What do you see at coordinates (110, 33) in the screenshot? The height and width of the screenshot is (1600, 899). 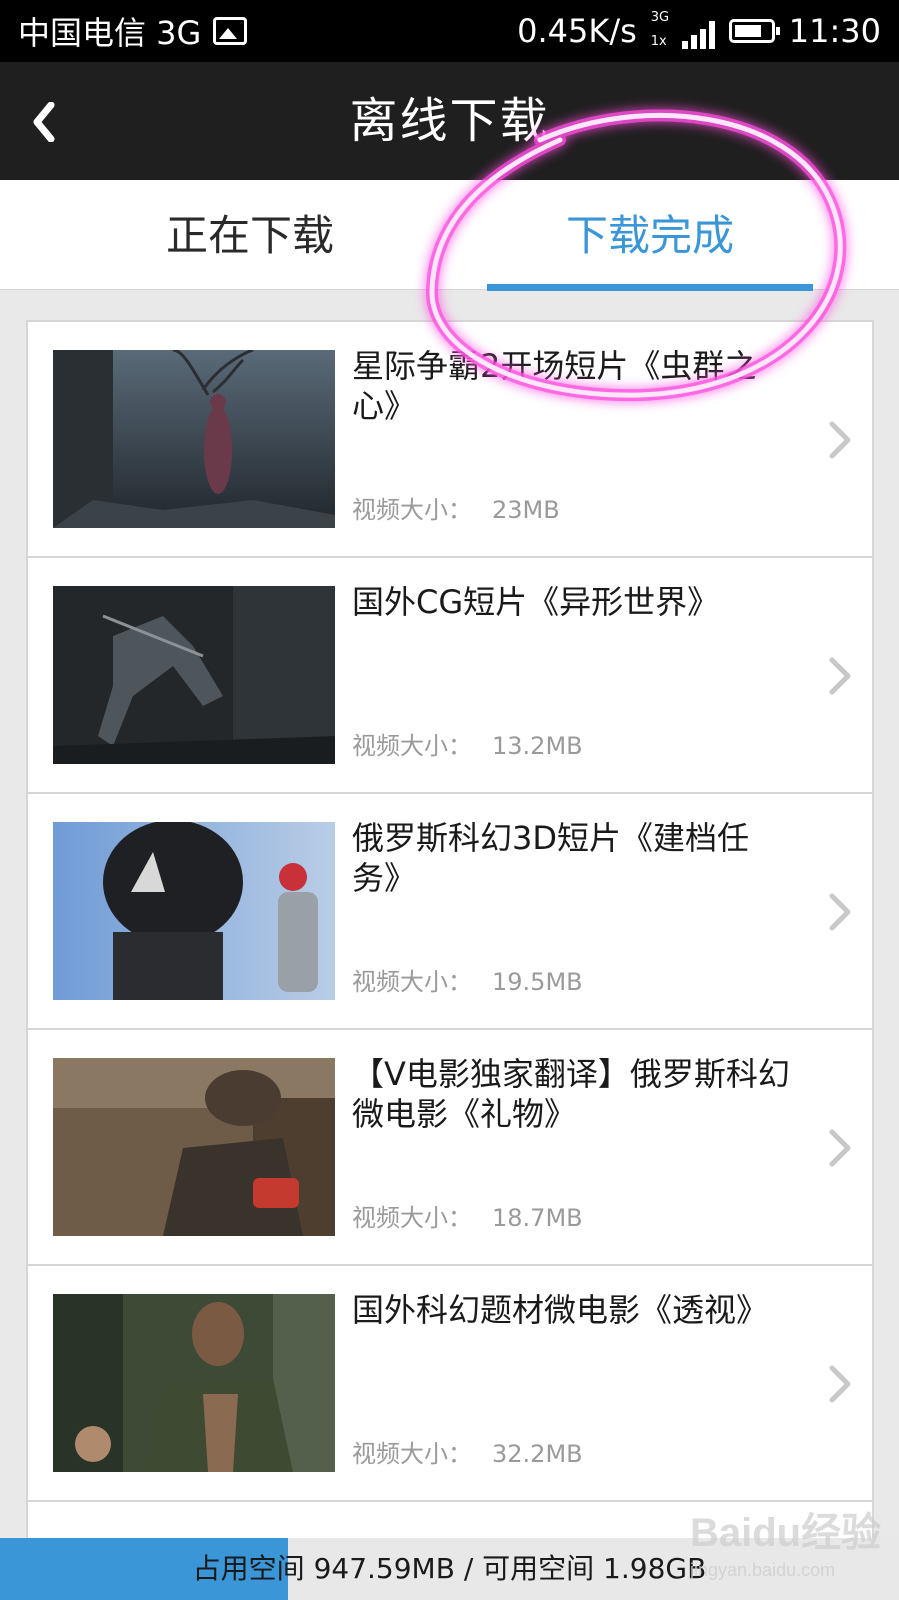 I see `carrier-label: 中国电信 3G` at bounding box center [110, 33].